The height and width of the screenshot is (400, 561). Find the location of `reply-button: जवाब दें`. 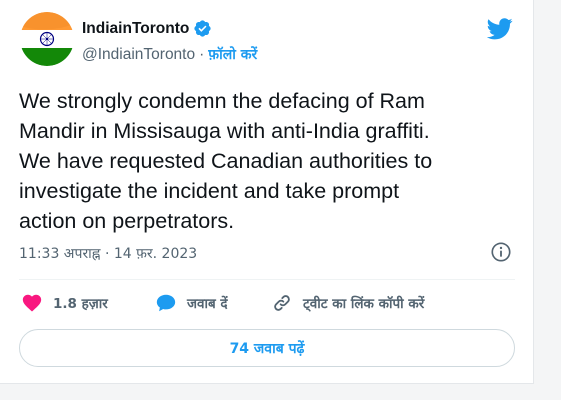

reply-button: जवाब दें is located at coordinates (191, 303).